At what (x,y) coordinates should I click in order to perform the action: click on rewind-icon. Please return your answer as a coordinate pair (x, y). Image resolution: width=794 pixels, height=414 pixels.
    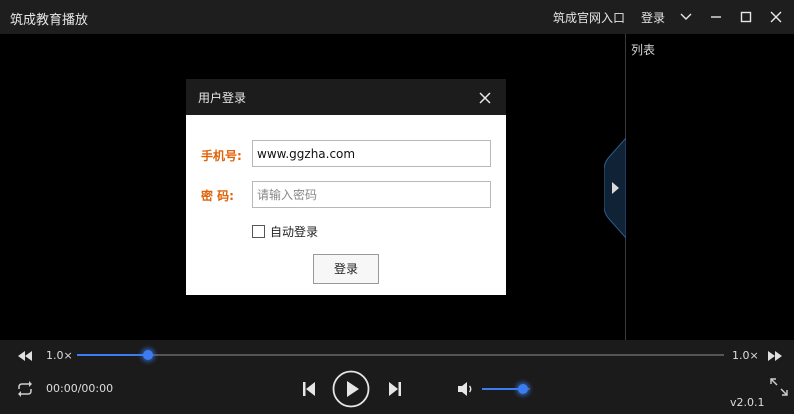
    Looking at the image, I should click on (25, 357).